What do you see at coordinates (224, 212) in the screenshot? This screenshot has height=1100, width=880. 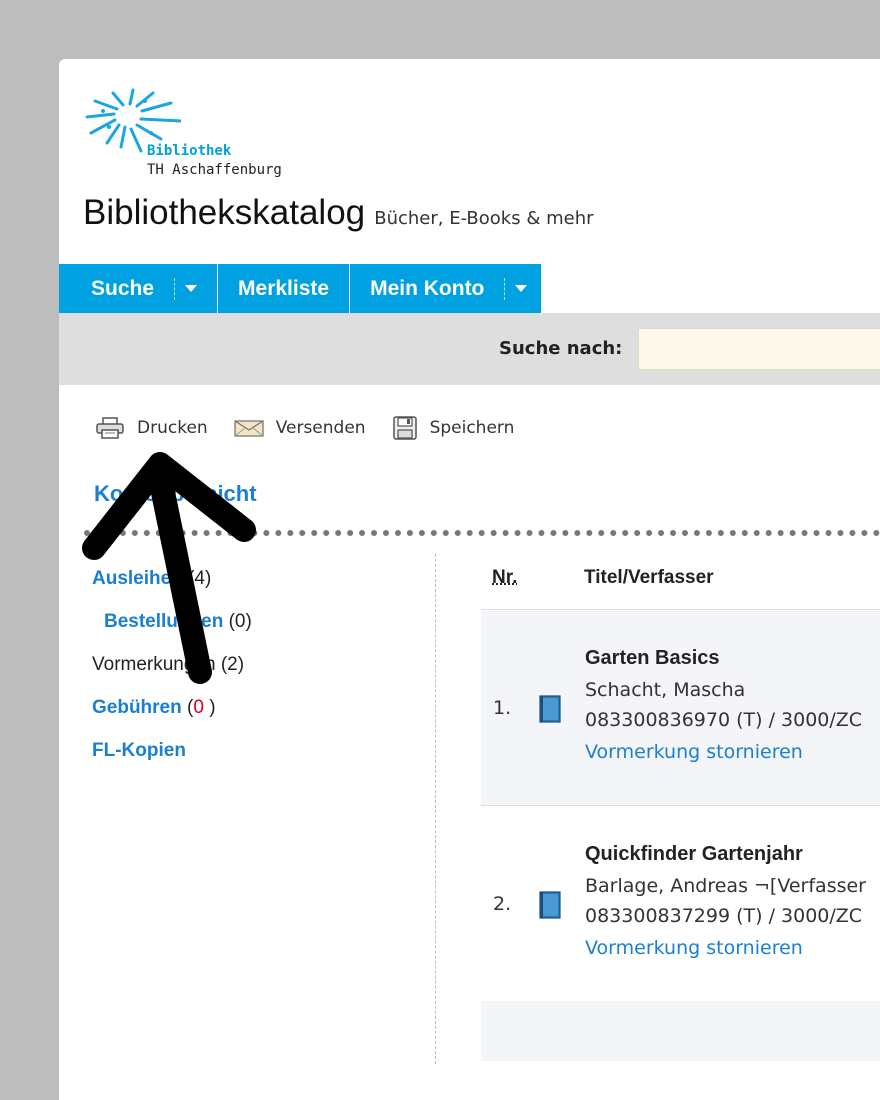 I see `page-title: Bibliothekskatalog` at bounding box center [224, 212].